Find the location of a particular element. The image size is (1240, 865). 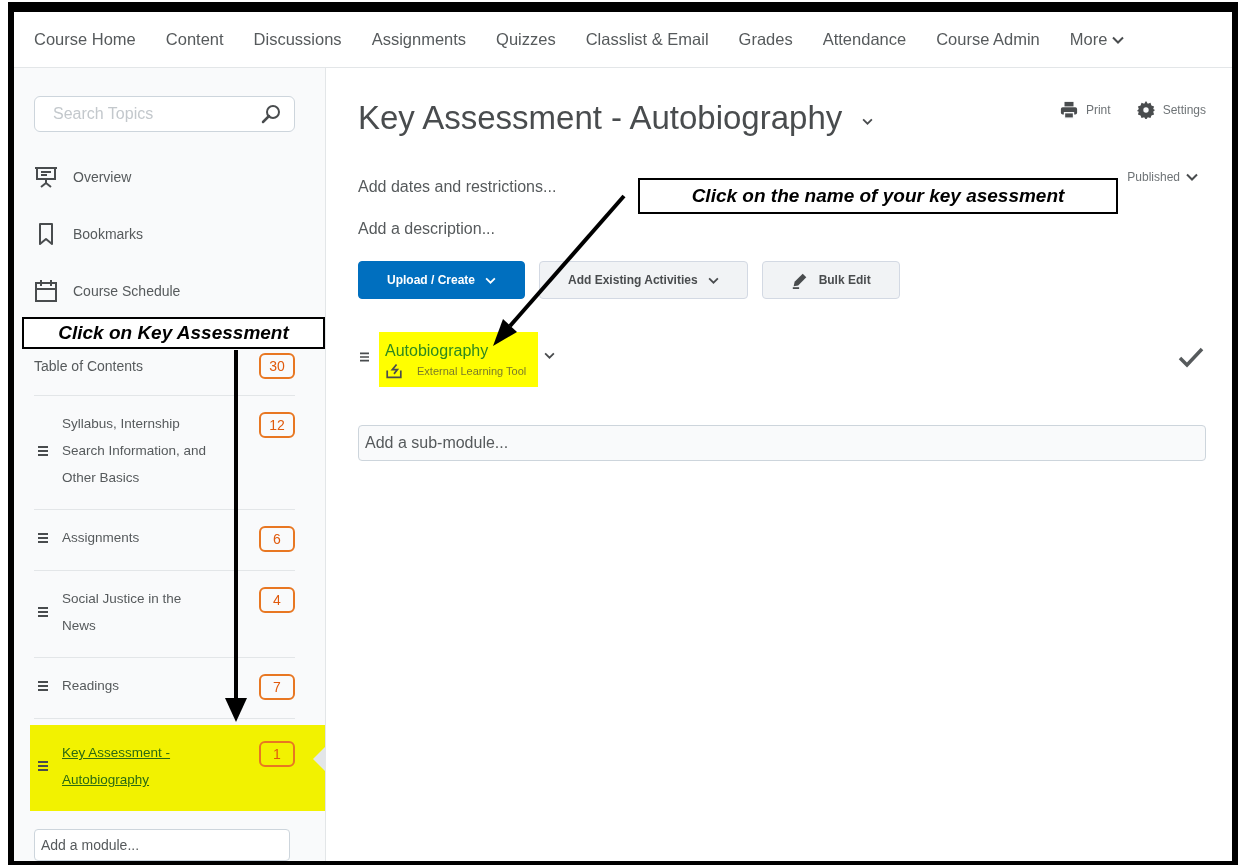

search-icon is located at coordinates (271, 114).